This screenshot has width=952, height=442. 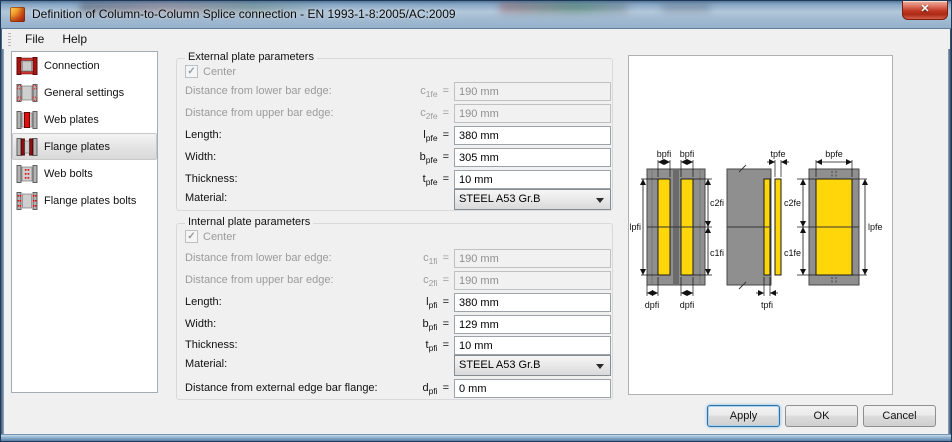 What do you see at coordinates (717, 203) in the screenshot?
I see `dim-label-c2fi: c2fi` at bounding box center [717, 203].